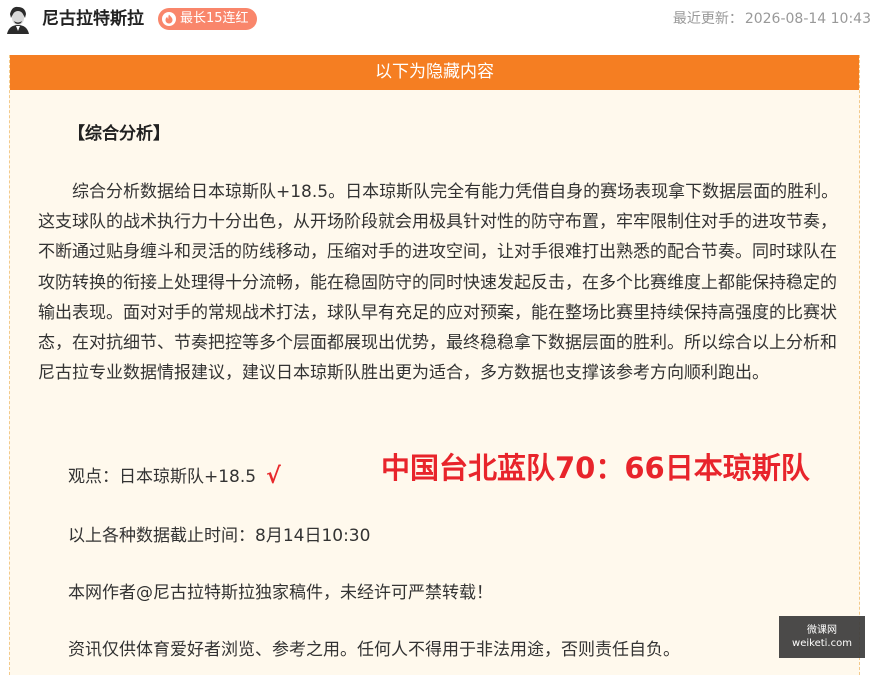 This screenshot has width=875, height=675. I want to click on avatar-portrait-icon, so click(17, 19).